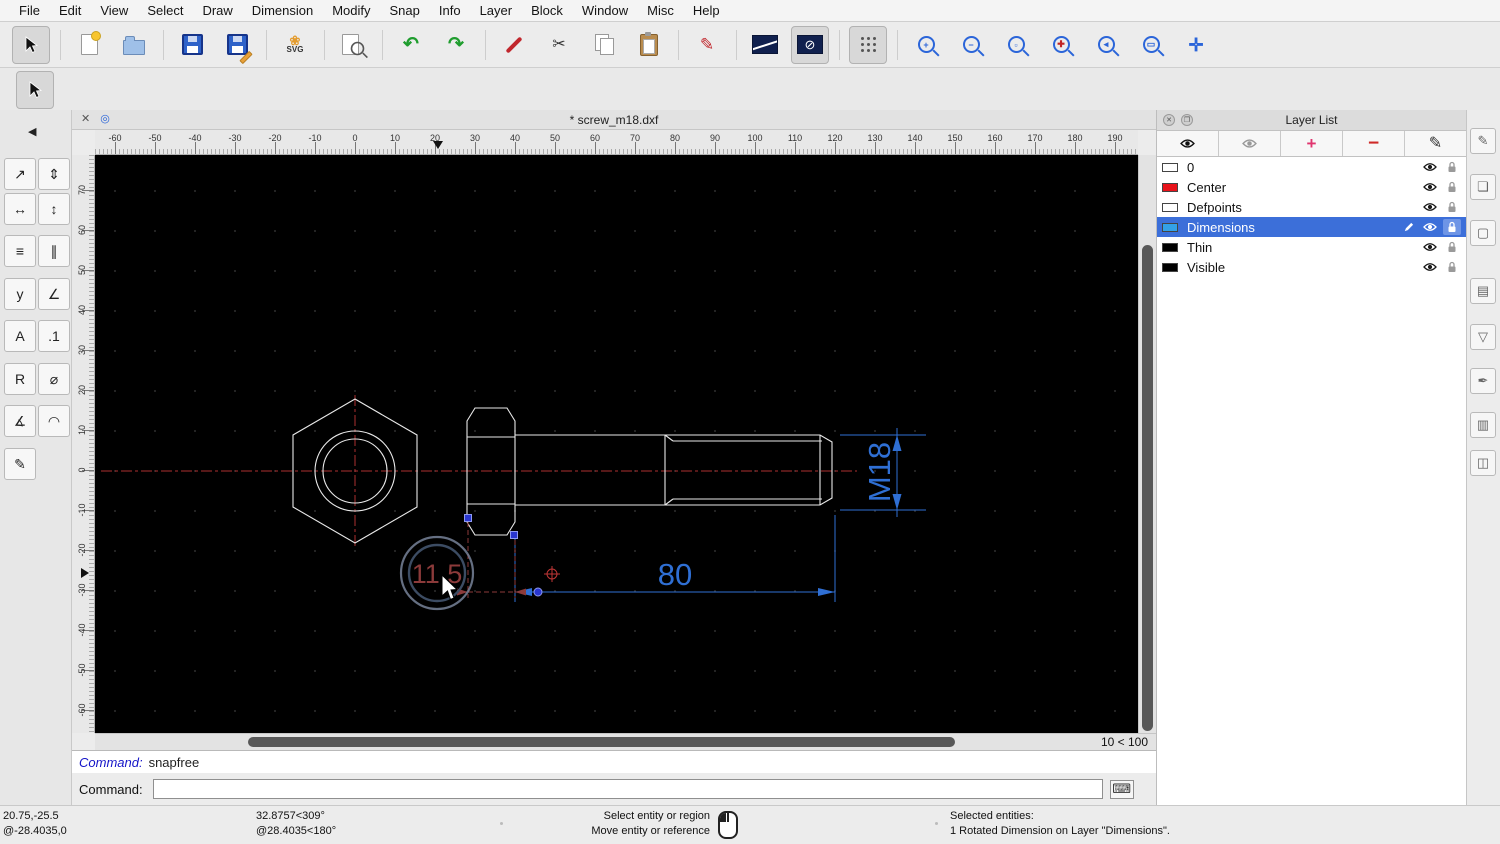  Describe the element at coordinates (547, 10) in the screenshot. I see `menu-block: Block` at that location.